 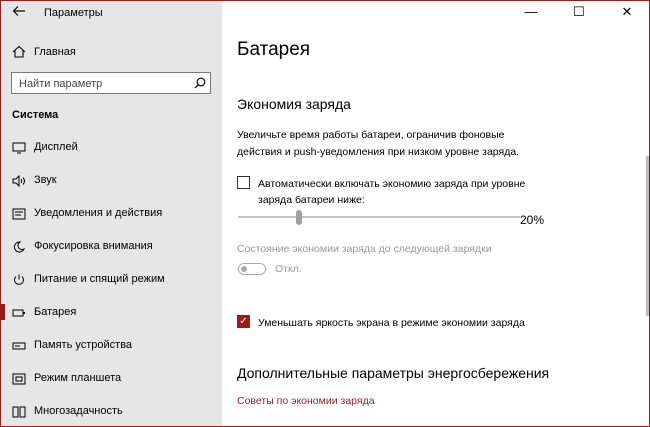 What do you see at coordinates (56, 147) in the screenshot?
I see `sidebar-item-label: Дисплей` at bounding box center [56, 147].